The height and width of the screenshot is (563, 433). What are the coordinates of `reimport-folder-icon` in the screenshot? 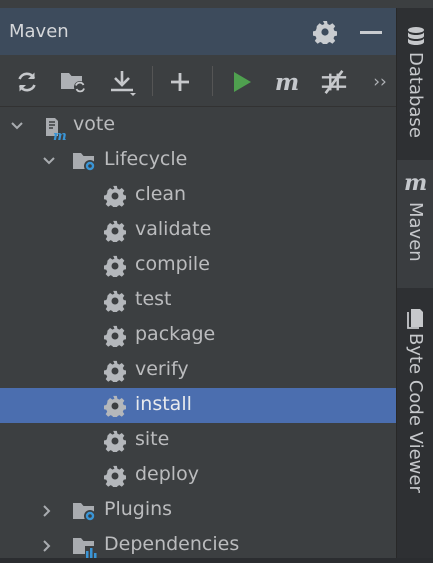 It's located at (74, 82).